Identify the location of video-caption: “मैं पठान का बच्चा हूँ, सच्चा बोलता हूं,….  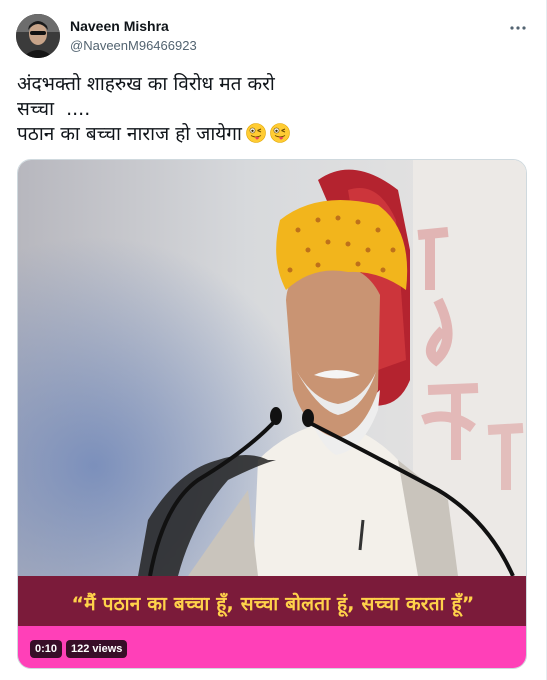
(273, 604).